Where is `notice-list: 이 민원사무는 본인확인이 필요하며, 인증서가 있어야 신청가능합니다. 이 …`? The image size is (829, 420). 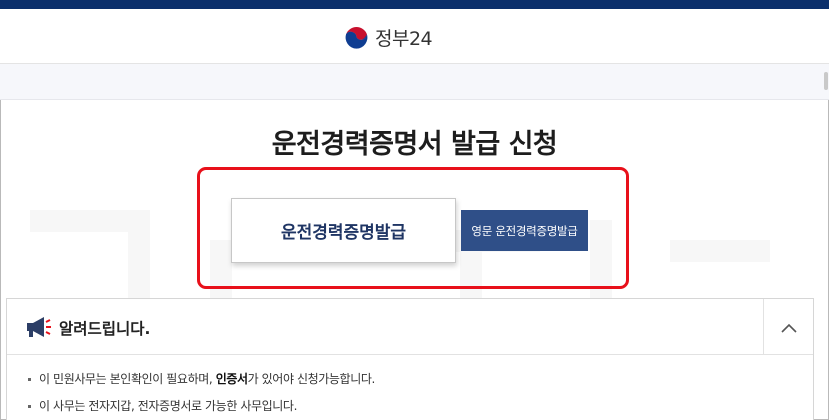 notice-list: 이 민원사무는 본인확인이 필요하며, 인증서가 있어야 신청가능합니다. 이 … is located at coordinates (201, 394).